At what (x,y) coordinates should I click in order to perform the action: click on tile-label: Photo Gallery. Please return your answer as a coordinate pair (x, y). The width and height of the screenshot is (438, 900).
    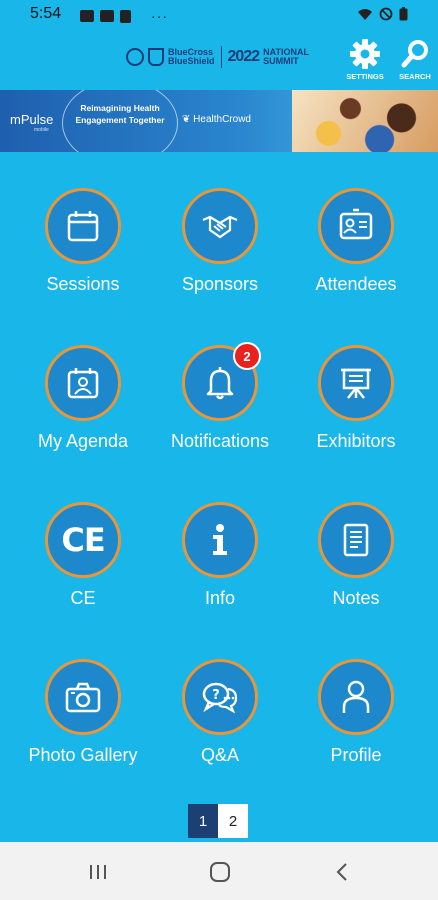
    Looking at the image, I should click on (83, 755).